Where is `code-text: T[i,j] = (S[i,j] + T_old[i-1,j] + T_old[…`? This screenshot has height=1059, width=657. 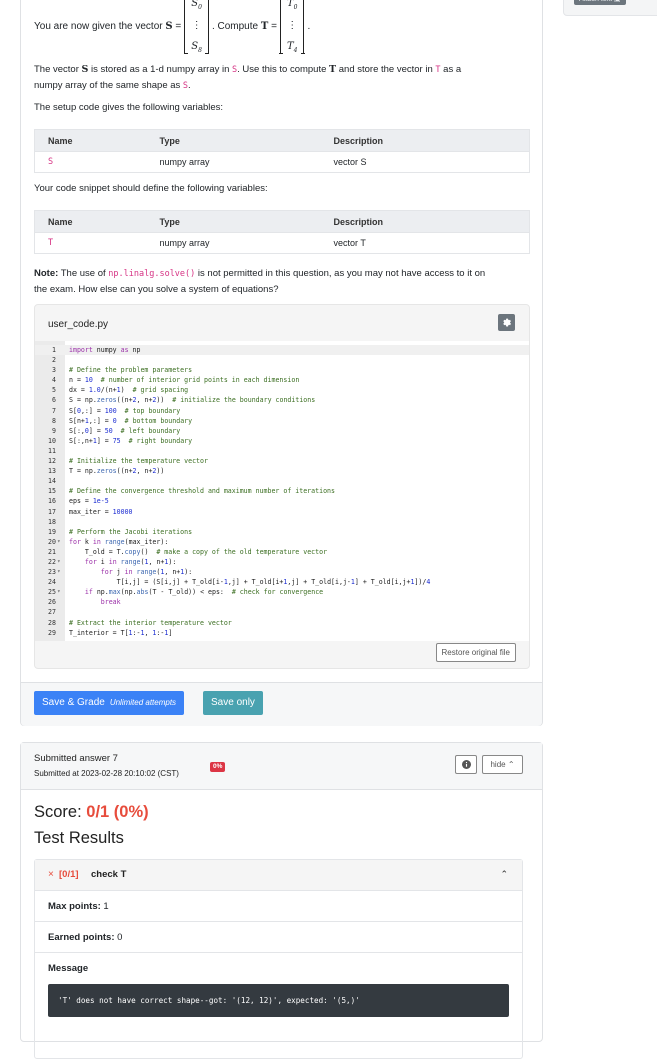 code-text: T[i,j] = (S[i,j] + T_old[i-1,j] + T_old[… is located at coordinates (250, 582).